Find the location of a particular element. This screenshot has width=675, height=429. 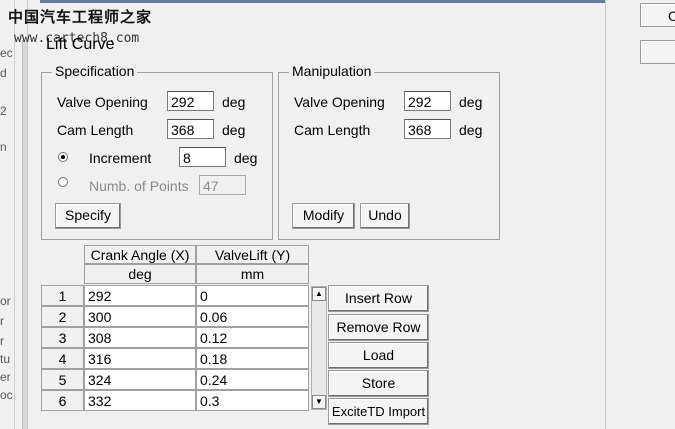

number-of-points-radio is located at coordinates (63, 182).